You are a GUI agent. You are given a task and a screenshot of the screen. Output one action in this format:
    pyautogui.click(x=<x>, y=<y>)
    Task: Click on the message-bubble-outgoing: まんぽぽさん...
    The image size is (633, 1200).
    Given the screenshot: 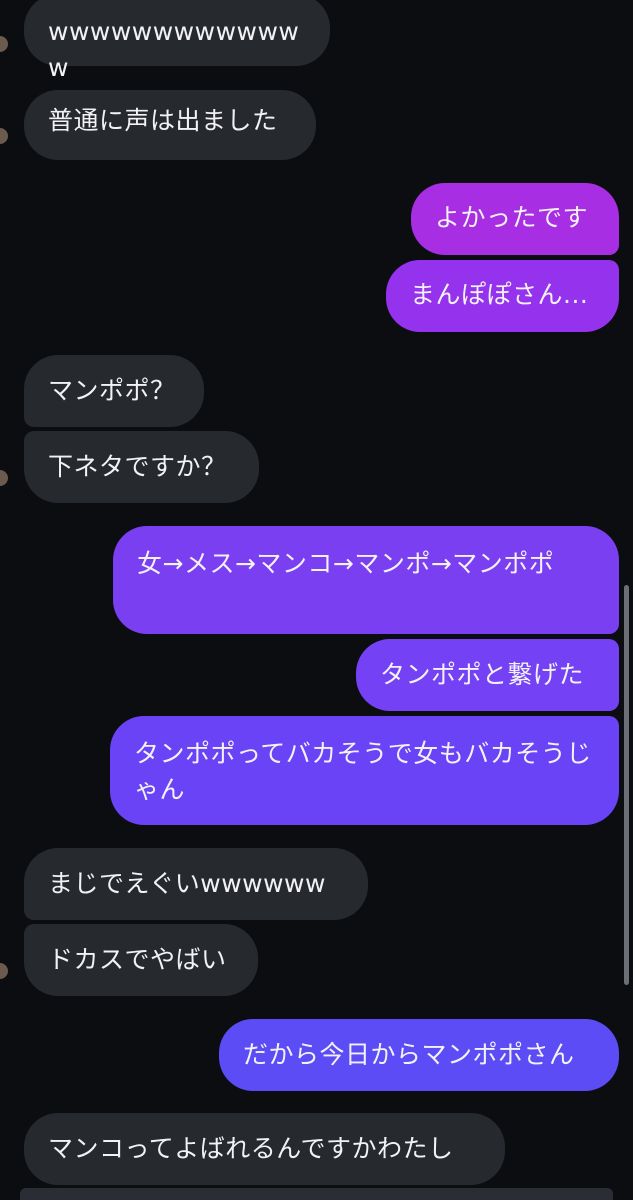 What is the action you would take?
    pyautogui.click(x=502, y=296)
    